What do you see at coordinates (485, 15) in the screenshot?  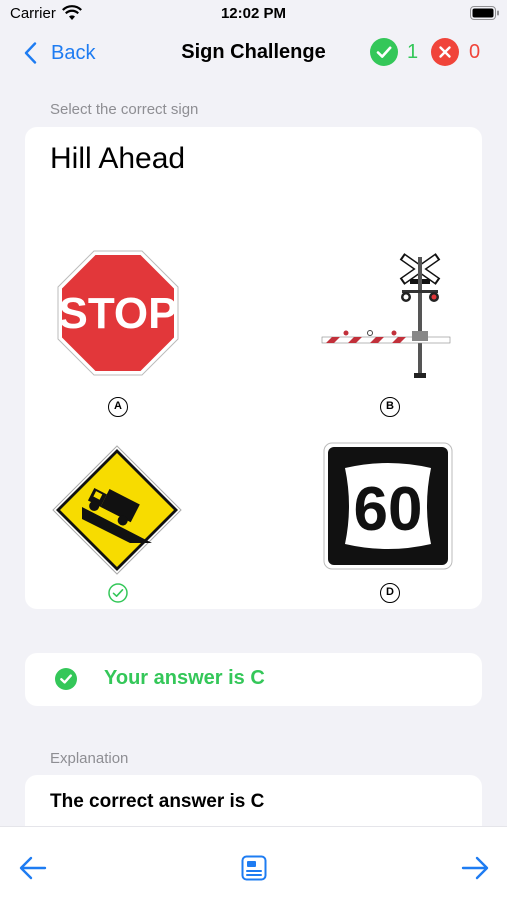 I see `battery-icon` at bounding box center [485, 15].